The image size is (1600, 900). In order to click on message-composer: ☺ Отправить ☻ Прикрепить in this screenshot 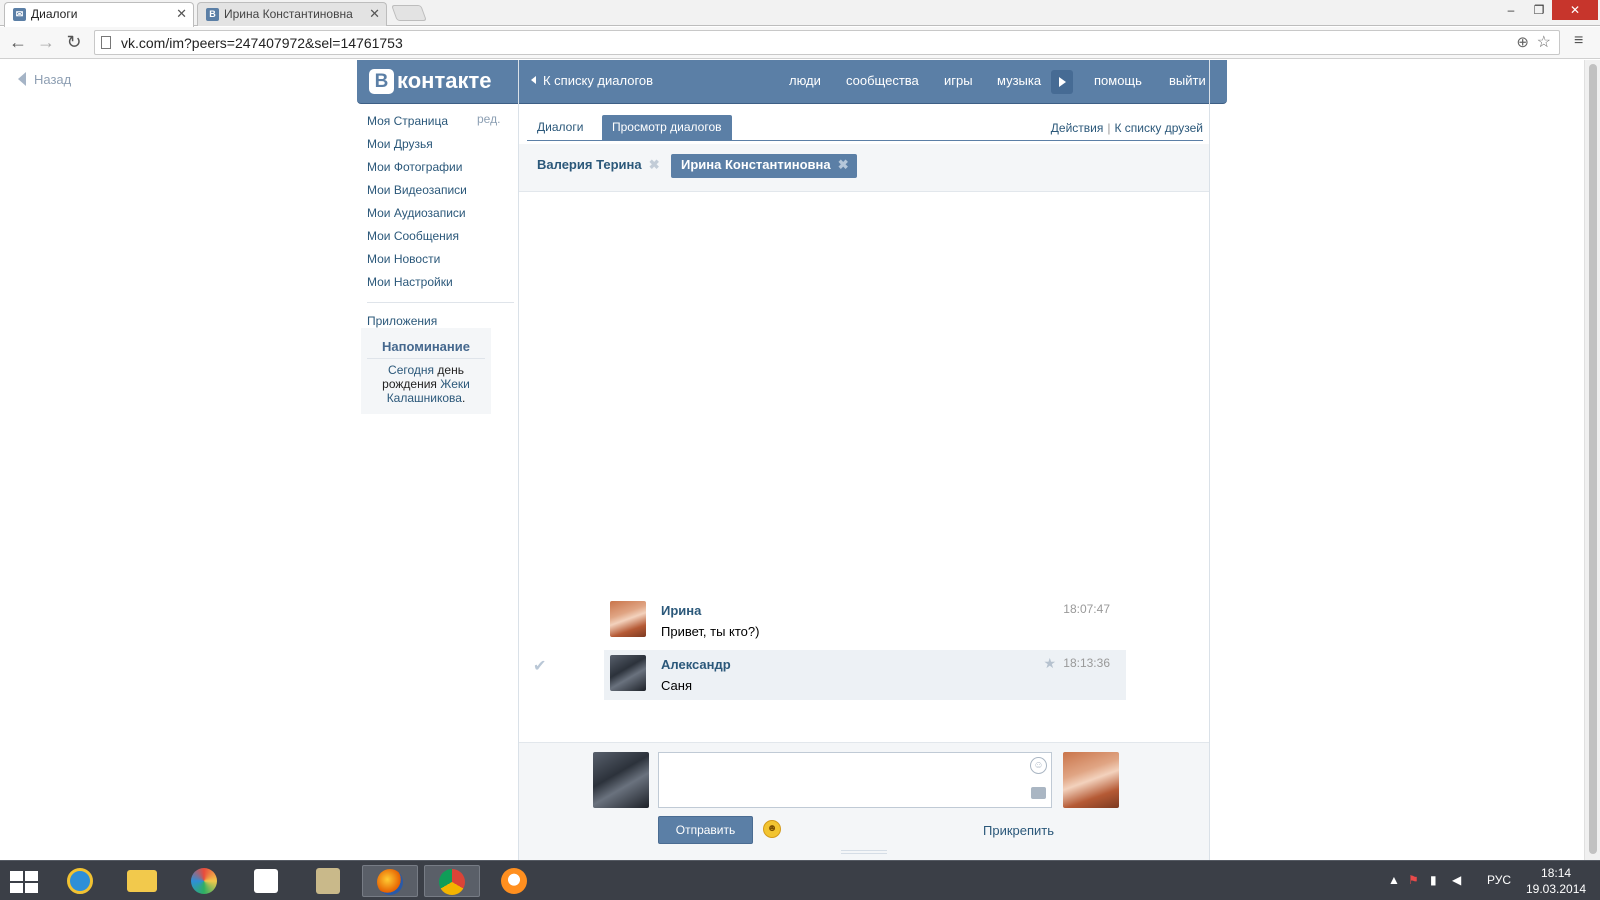, I will do `click(864, 801)`.